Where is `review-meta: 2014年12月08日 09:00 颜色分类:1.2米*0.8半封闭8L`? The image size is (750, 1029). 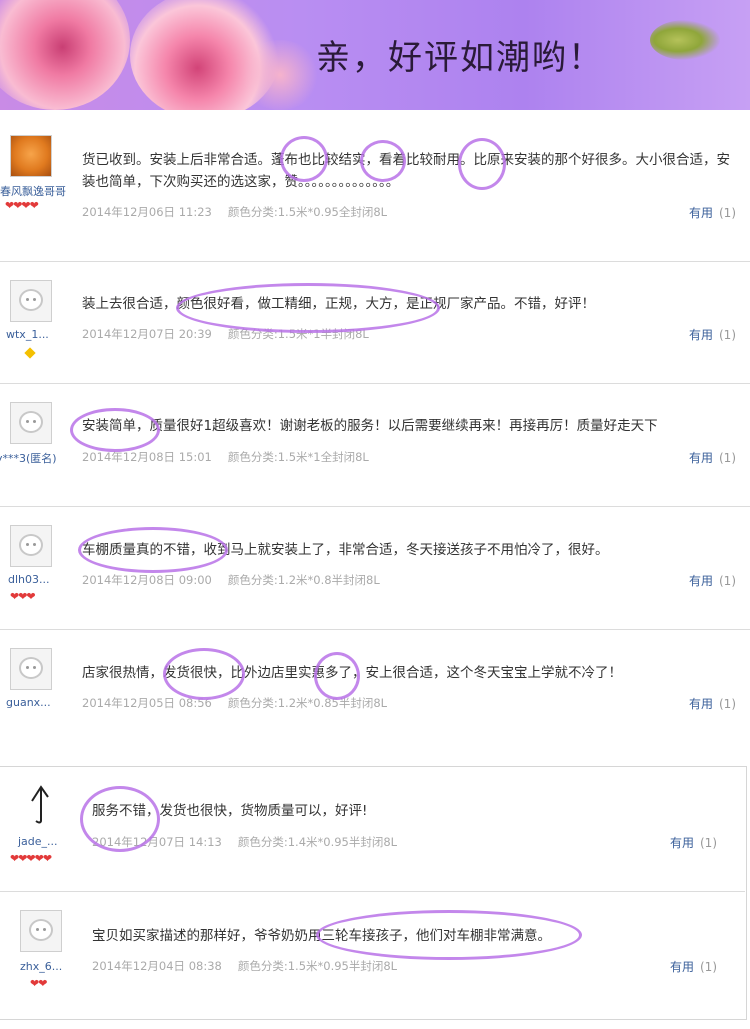 review-meta: 2014年12月08日 09:00 颜色分类:1.2米*0.8半封闭8L is located at coordinates (231, 580).